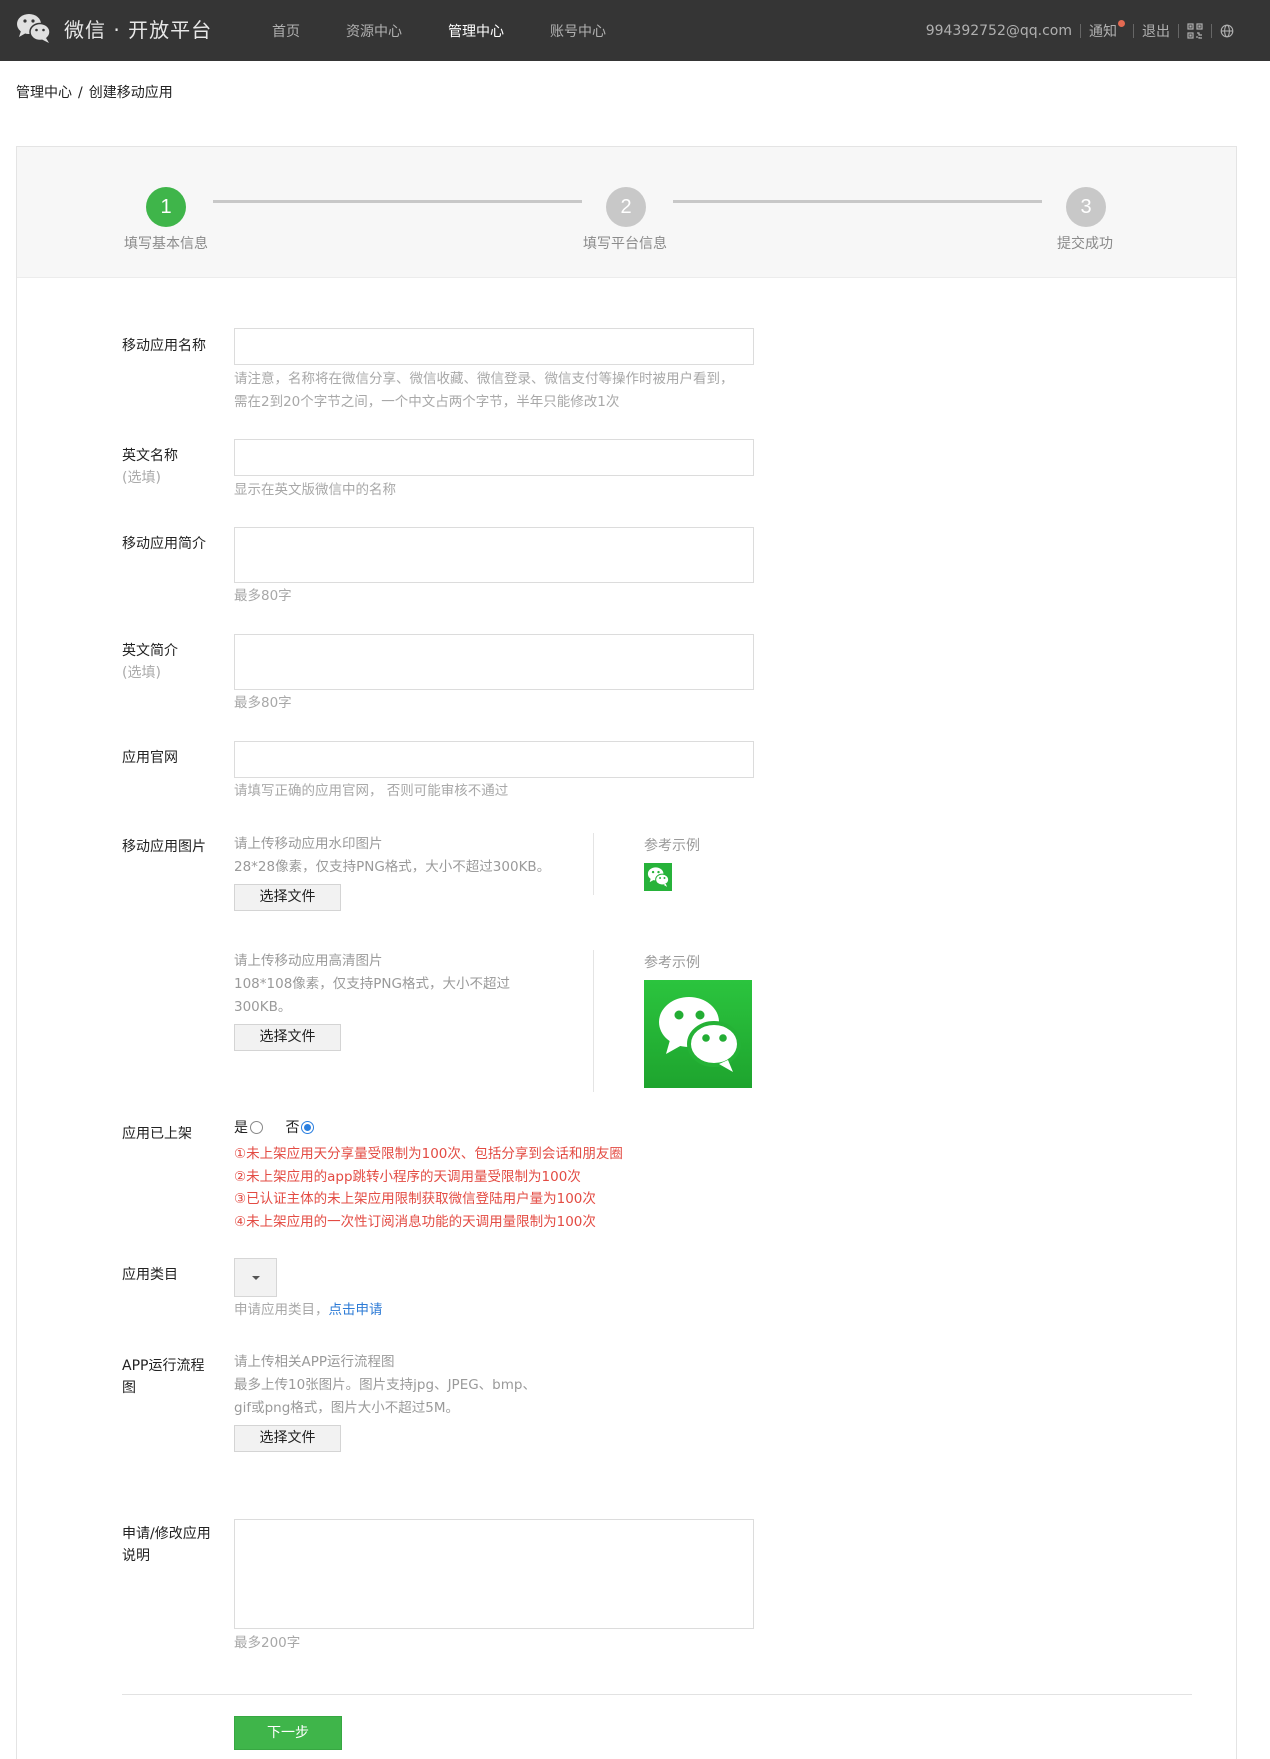  What do you see at coordinates (263, 1007) in the screenshot?
I see `large-icon-hint-line3: 300KB。` at bounding box center [263, 1007].